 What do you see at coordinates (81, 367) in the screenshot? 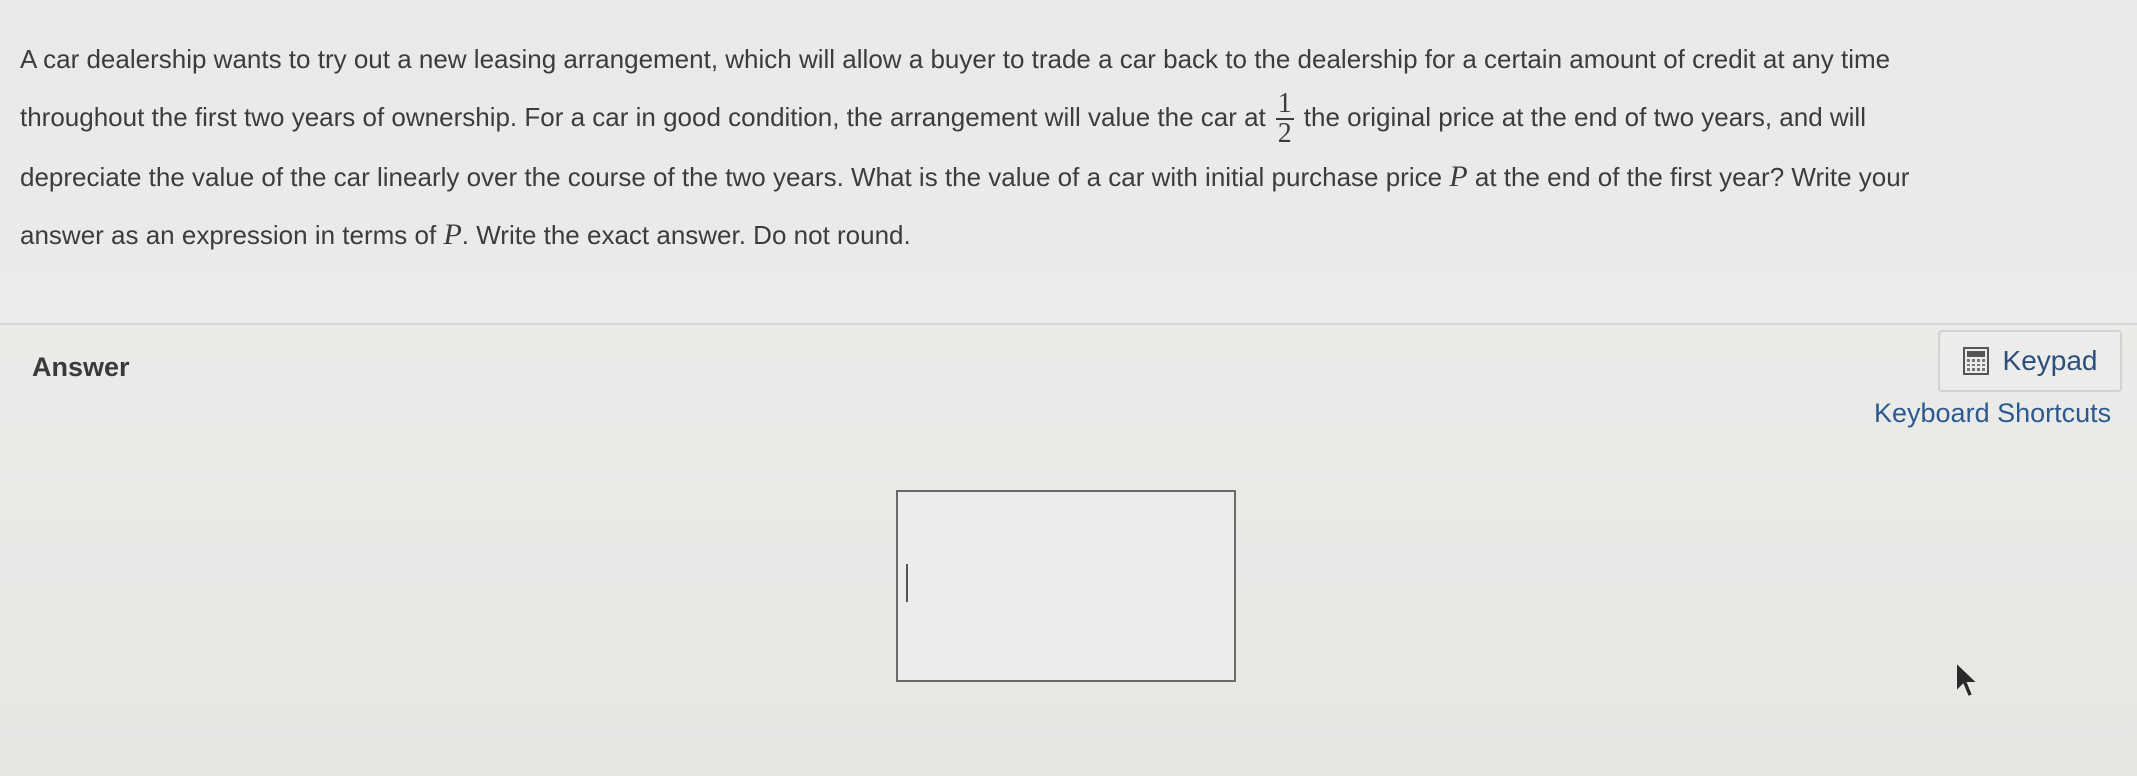
I see `answer-label: Answer` at bounding box center [81, 367].